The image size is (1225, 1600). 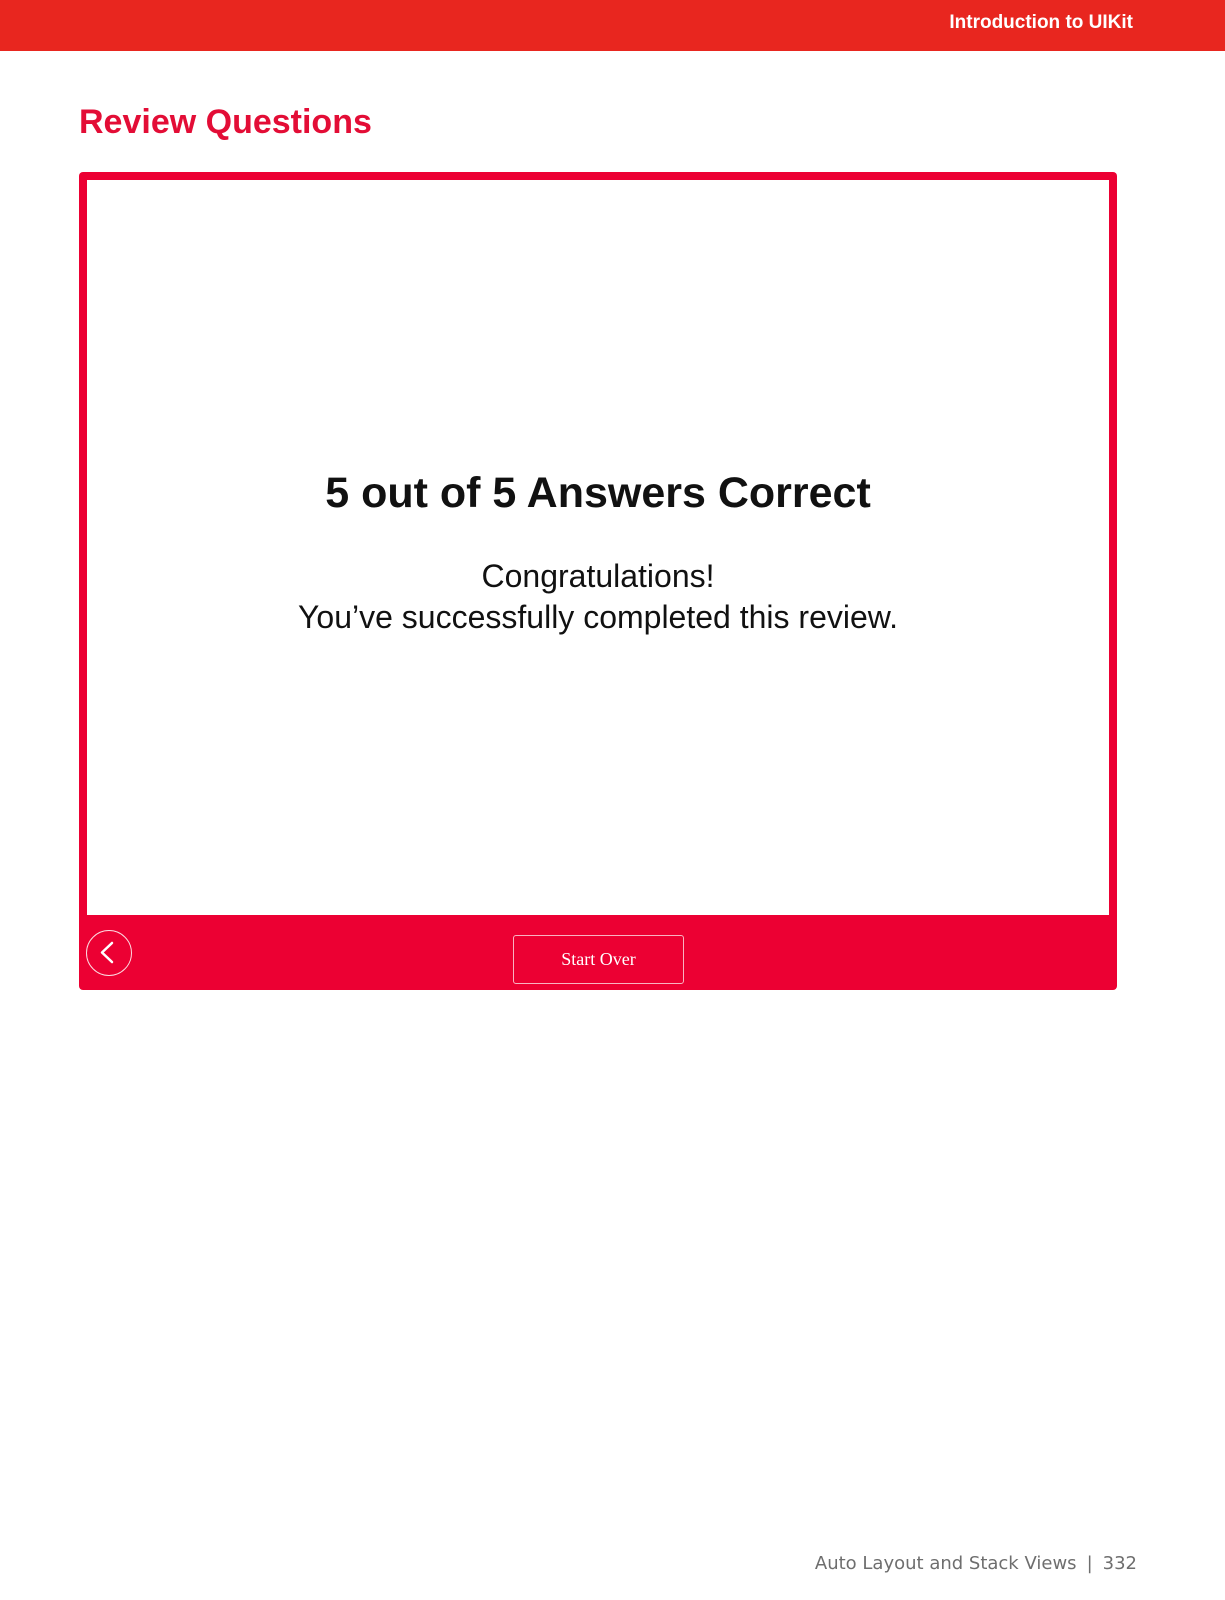 What do you see at coordinates (598, 959) in the screenshot?
I see `start-over-button: Start Over` at bounding box center [598, 959].